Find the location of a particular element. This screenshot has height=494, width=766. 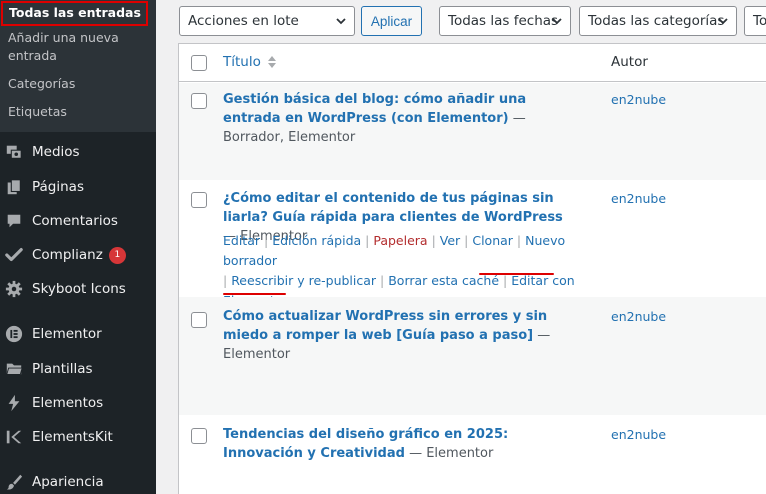

comments-icon is located at coordinates (14, 221).